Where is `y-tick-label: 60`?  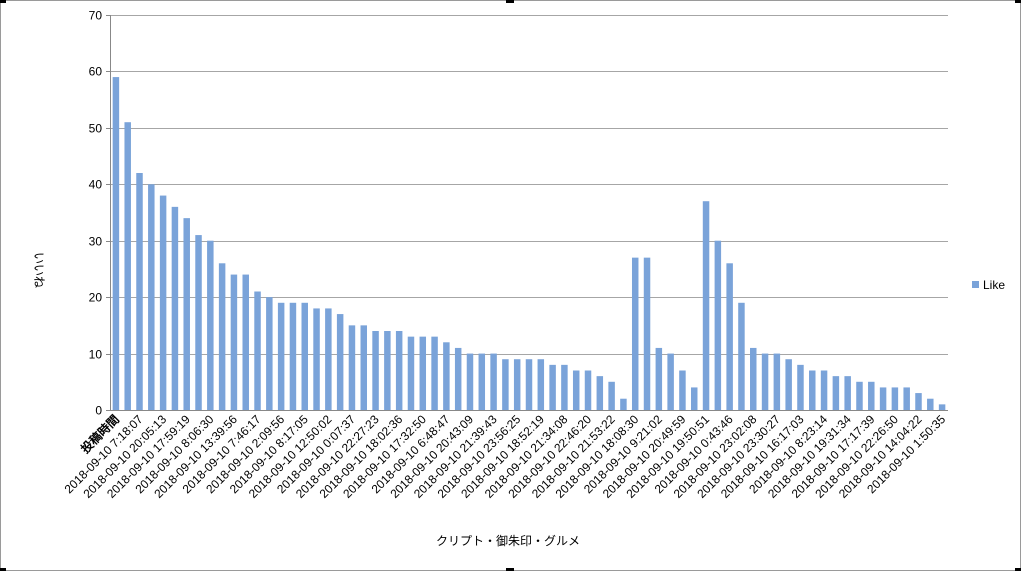
y-tick-label: 60 is located at coordinates (96, 72).